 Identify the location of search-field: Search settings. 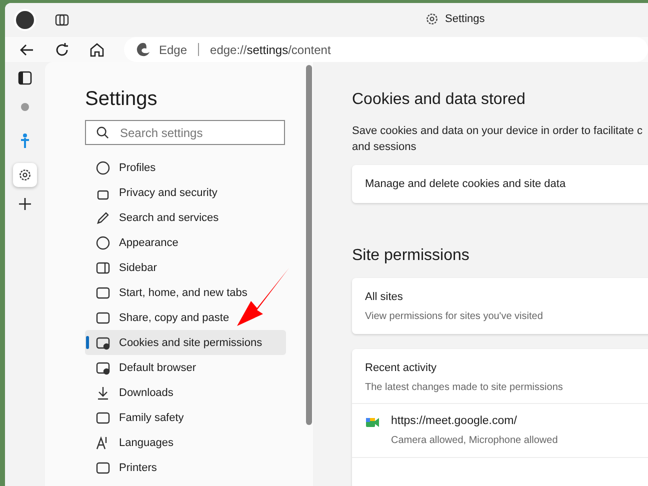
(185, 132).